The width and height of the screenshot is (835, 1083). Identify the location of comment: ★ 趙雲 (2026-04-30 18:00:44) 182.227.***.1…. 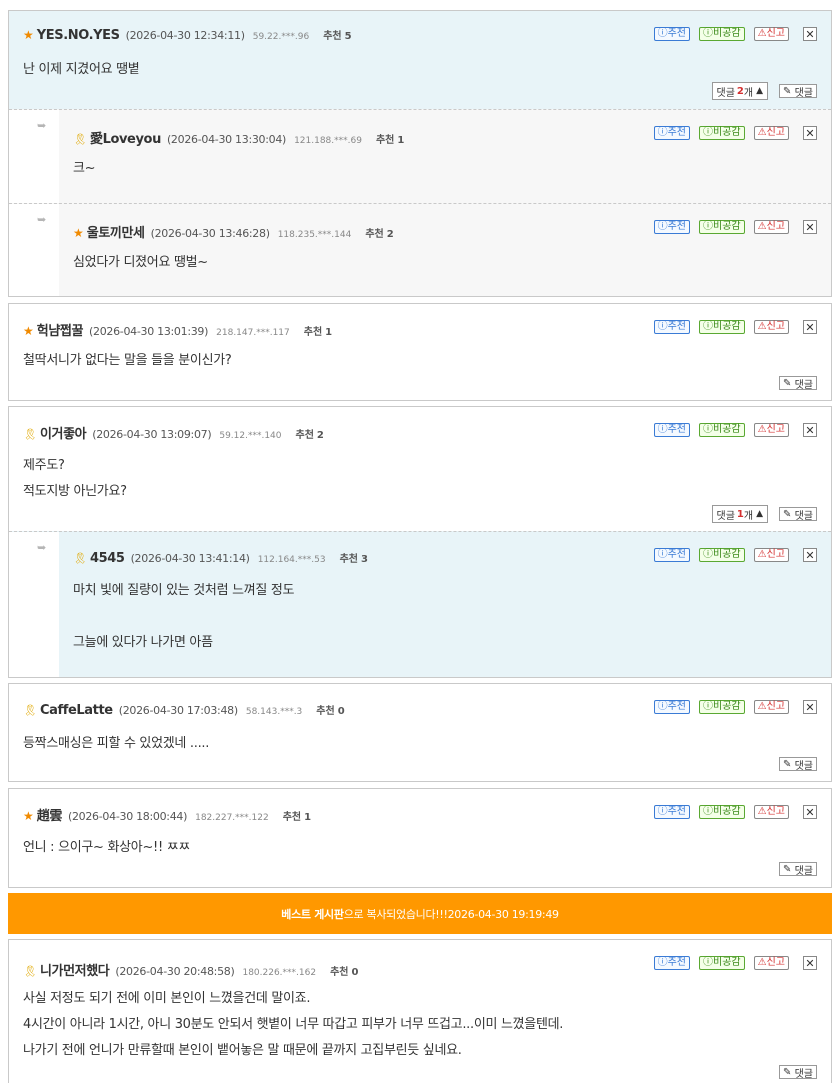
(420, 838).